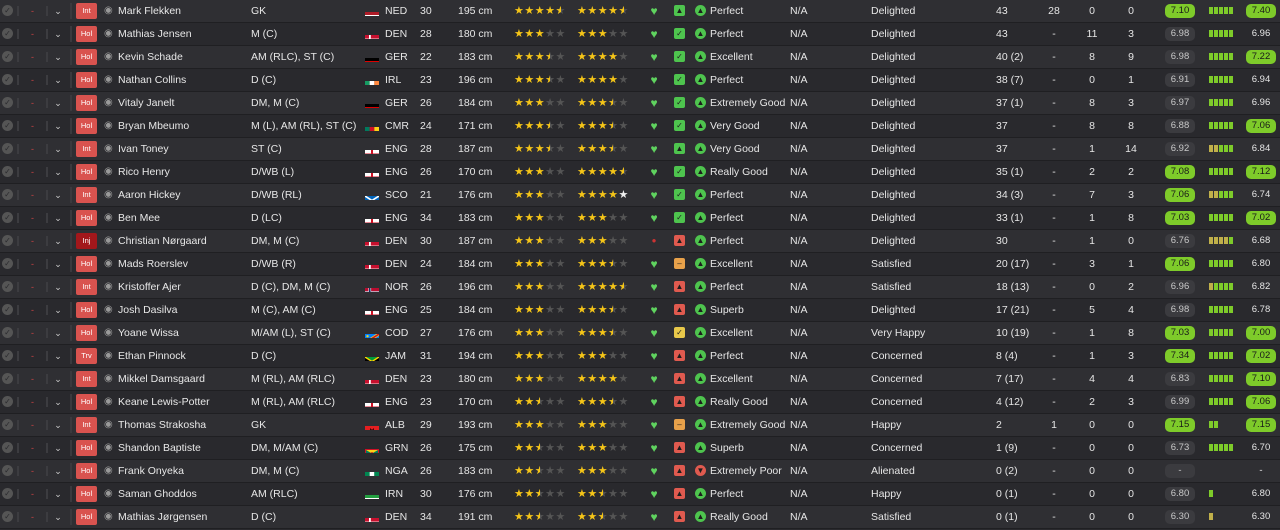  Describe the element at coordinates (400, 11) in the screenshot. I see `nationality: NED` at that location.